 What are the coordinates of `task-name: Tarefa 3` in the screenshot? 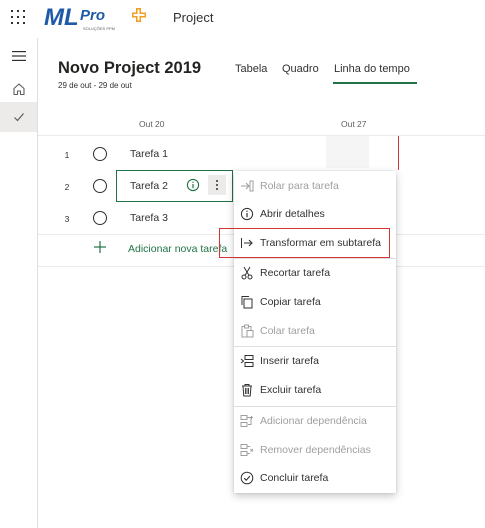 It's located at (149, 218).